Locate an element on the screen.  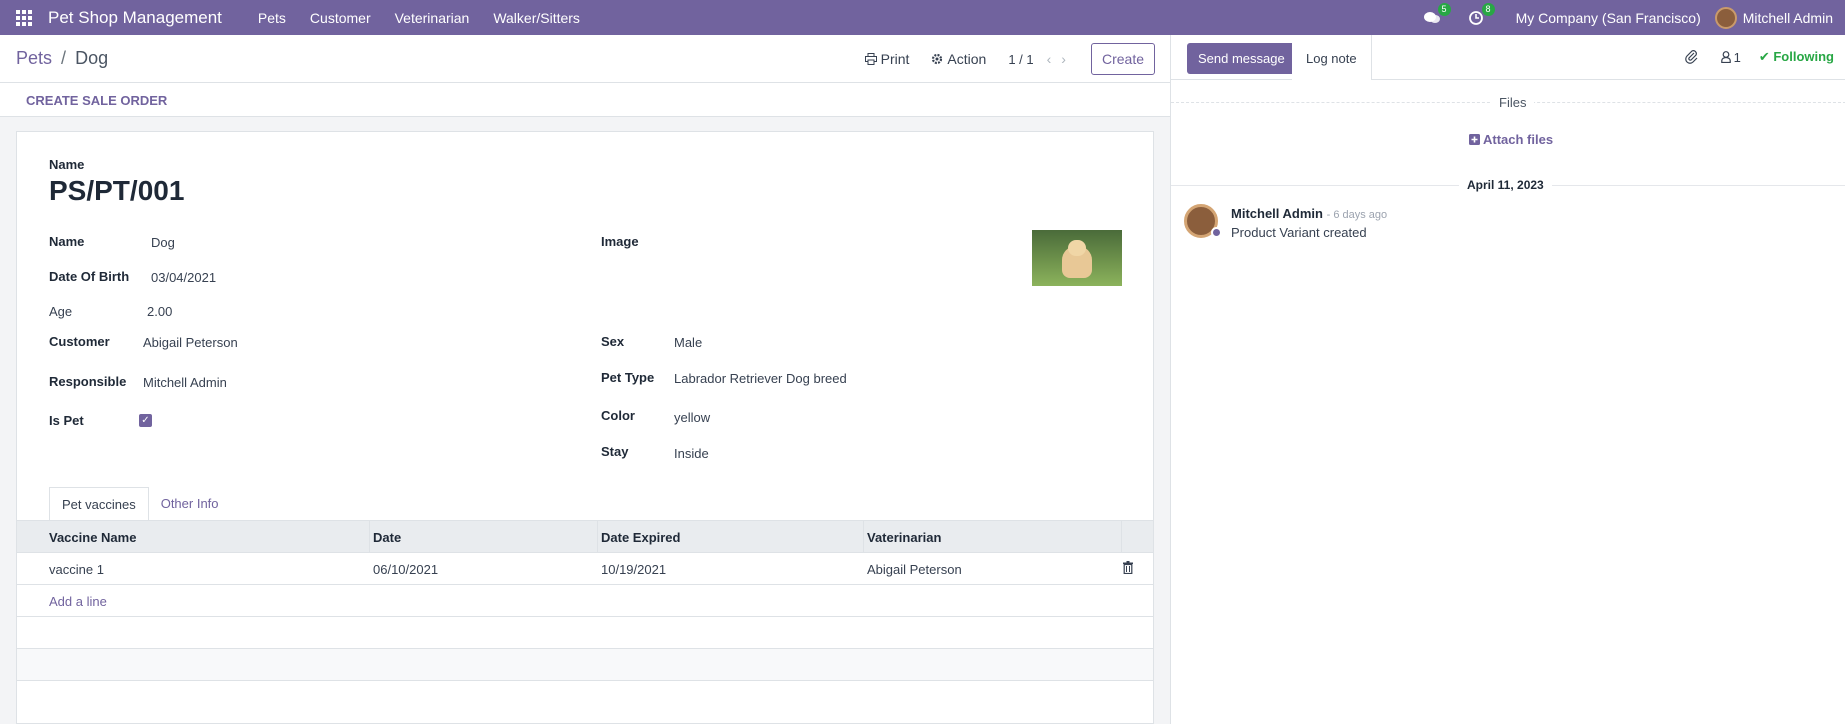
column-vaterinarian: Vaterinarian is located at coordinates (904, 537).